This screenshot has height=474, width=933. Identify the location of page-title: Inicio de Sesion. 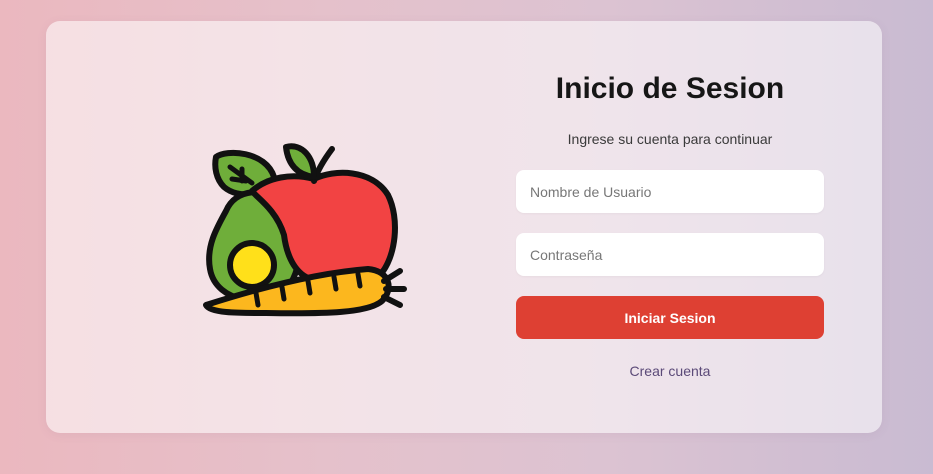
(670, 88).